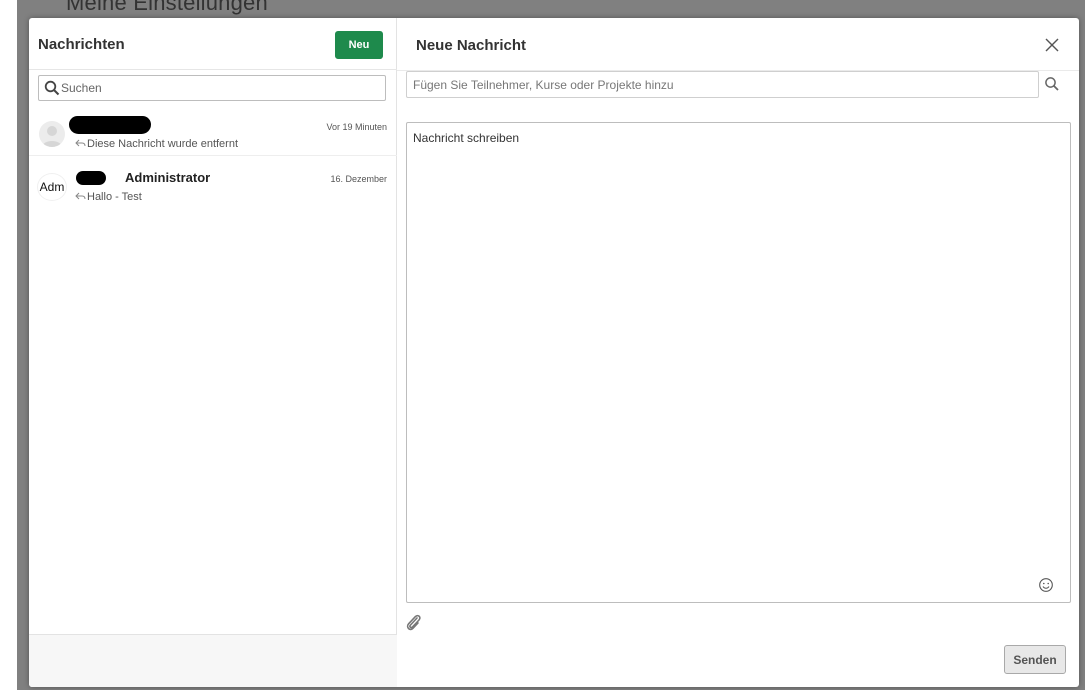  What do you see at coordinates (358, 179) in the screenshot?
I see `conversation-time: 16. Dezember` at bounding box center [358, 179].